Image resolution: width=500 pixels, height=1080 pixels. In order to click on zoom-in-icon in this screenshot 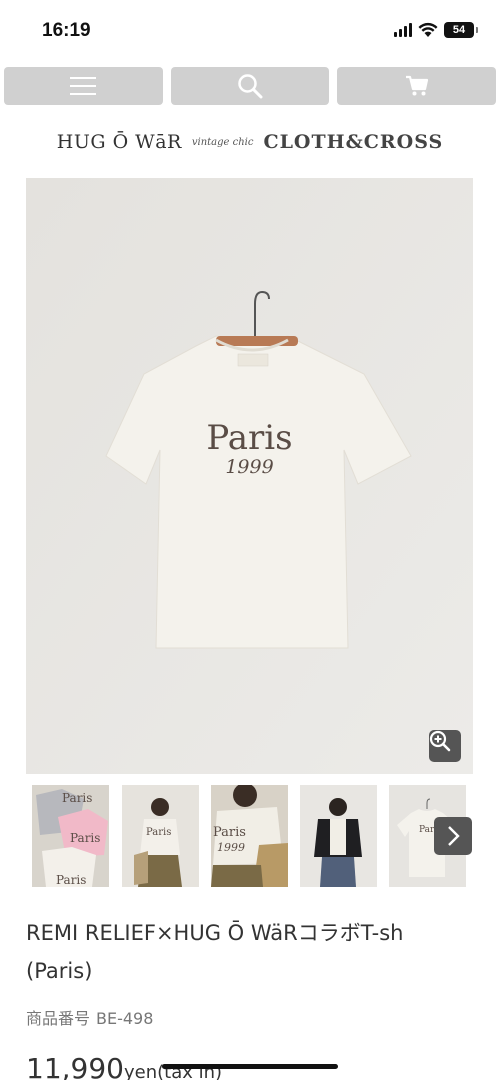, I will do `click(440, 741)`.